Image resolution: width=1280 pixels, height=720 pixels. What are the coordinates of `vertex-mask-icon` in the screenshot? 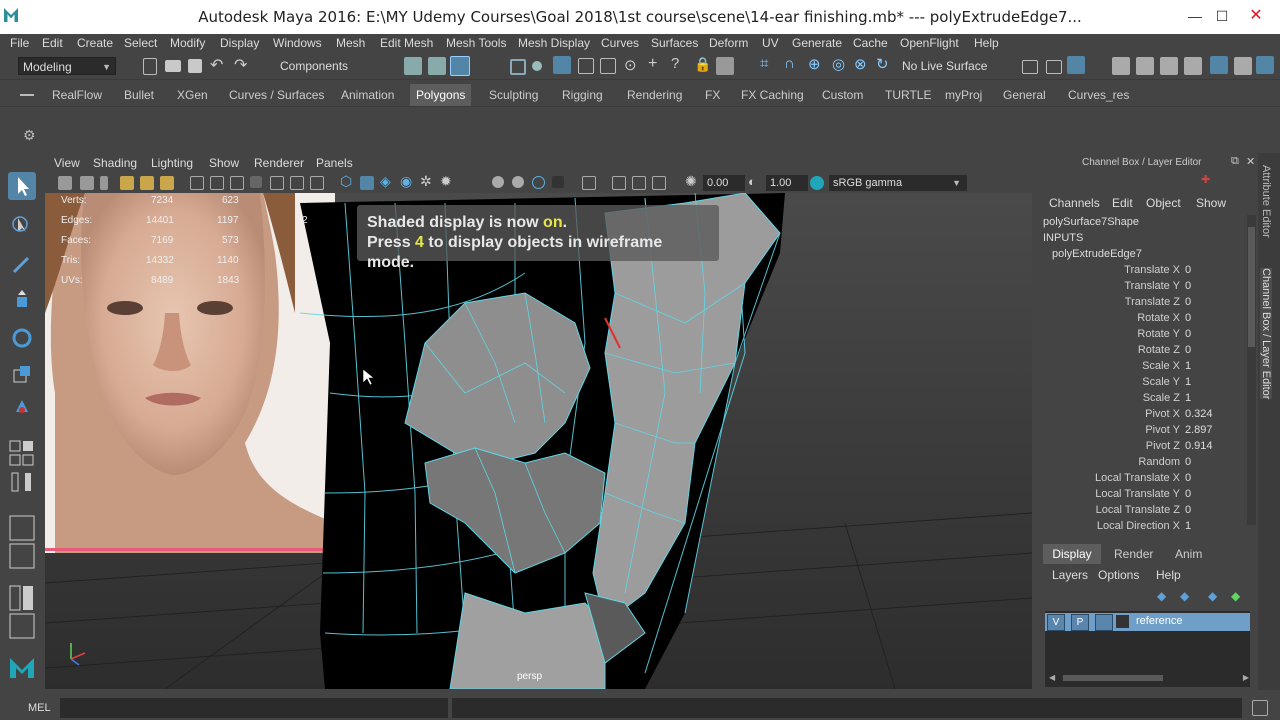 It's located at (518, 67).